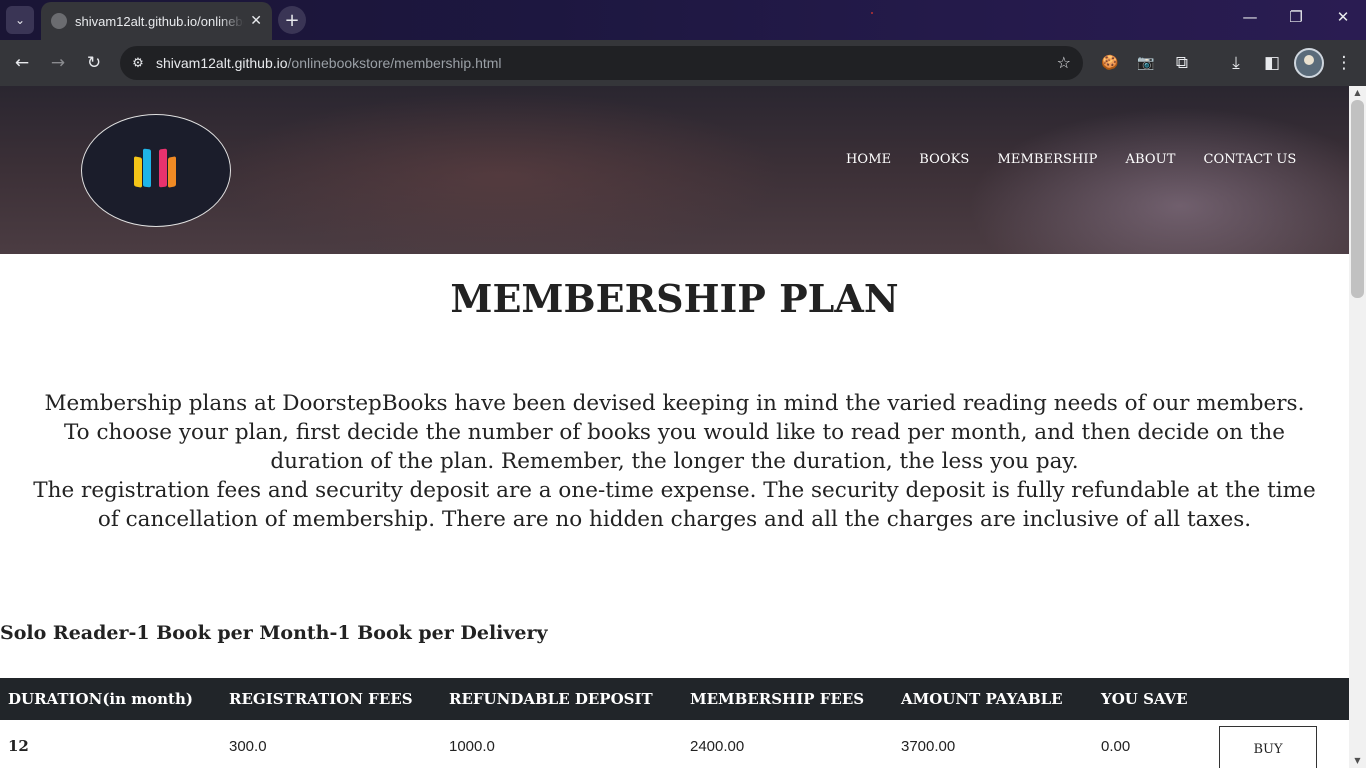 The width and height of the screenshot is (1366, 768). I want to click on col-registration-fees: REGISTRATION FEES, so click(331, 699).